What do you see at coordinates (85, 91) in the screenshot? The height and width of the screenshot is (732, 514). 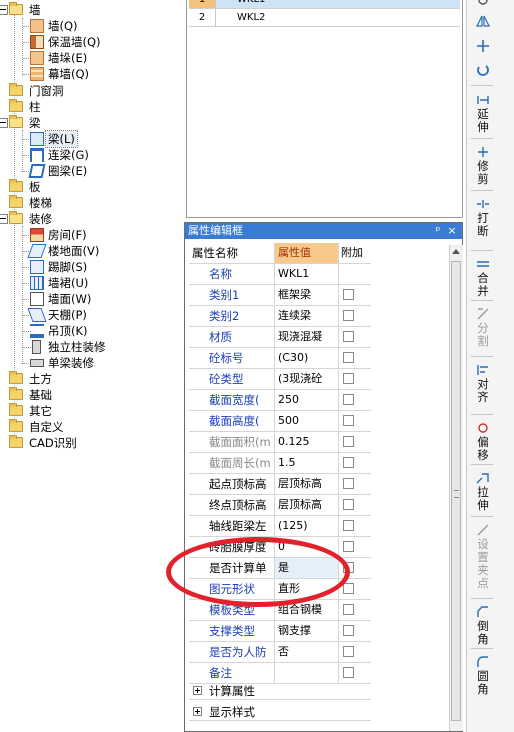 I see `tree-item-door-window: 门窗洞` at bounding box center [85, 91].